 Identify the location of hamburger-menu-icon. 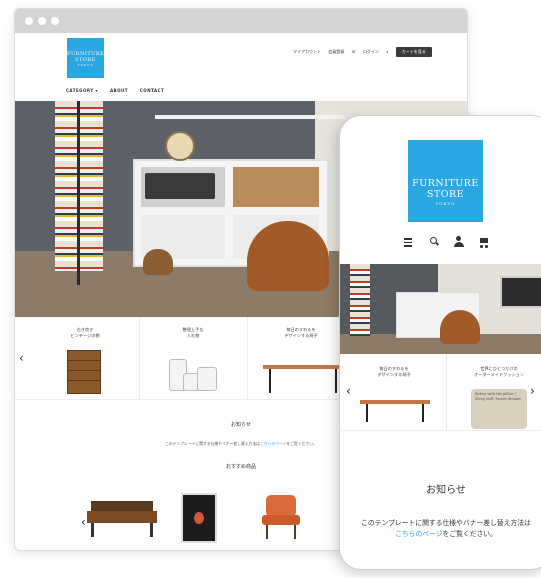
(408, 242).